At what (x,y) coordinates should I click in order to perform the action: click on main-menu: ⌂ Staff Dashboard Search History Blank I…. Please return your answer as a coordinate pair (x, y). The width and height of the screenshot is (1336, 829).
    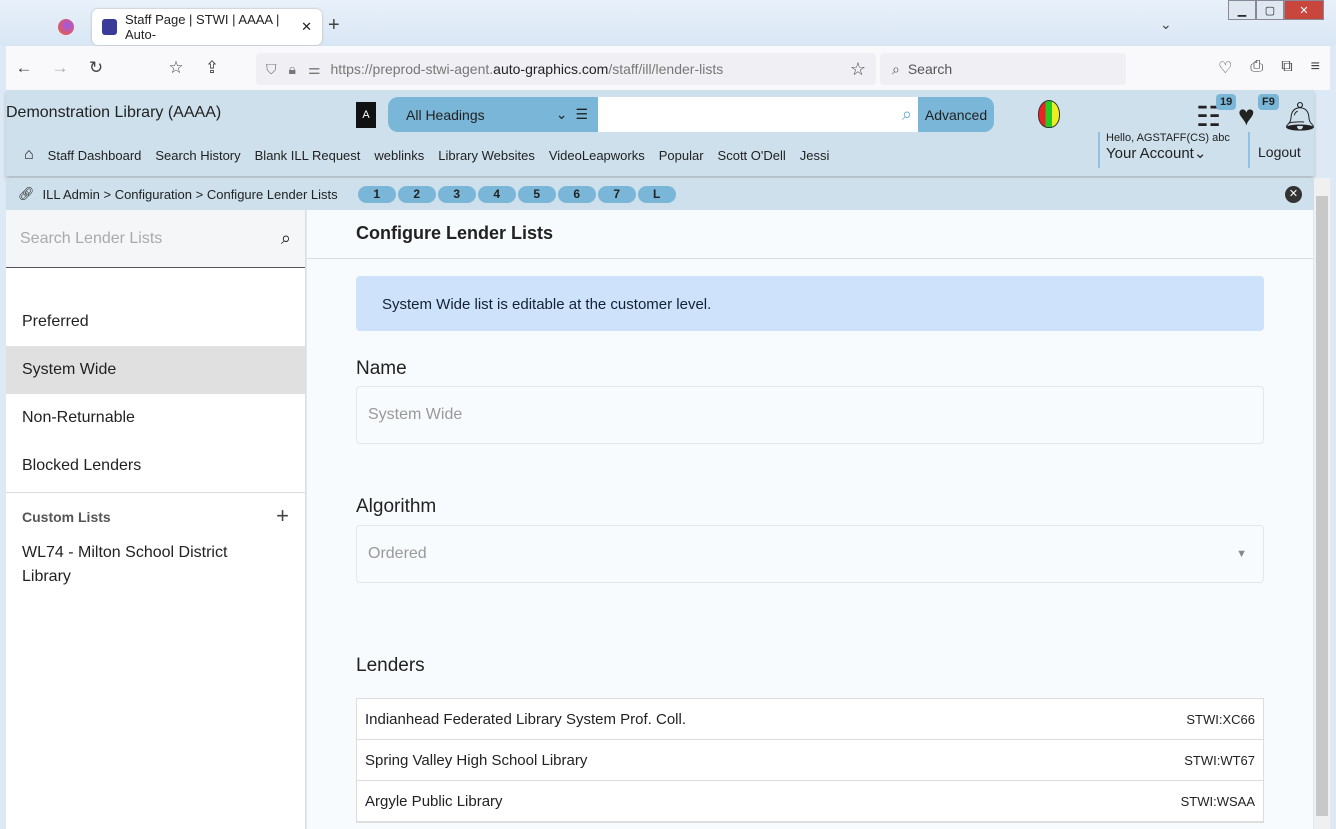
    Looking at the image, I should click on (427, 155).